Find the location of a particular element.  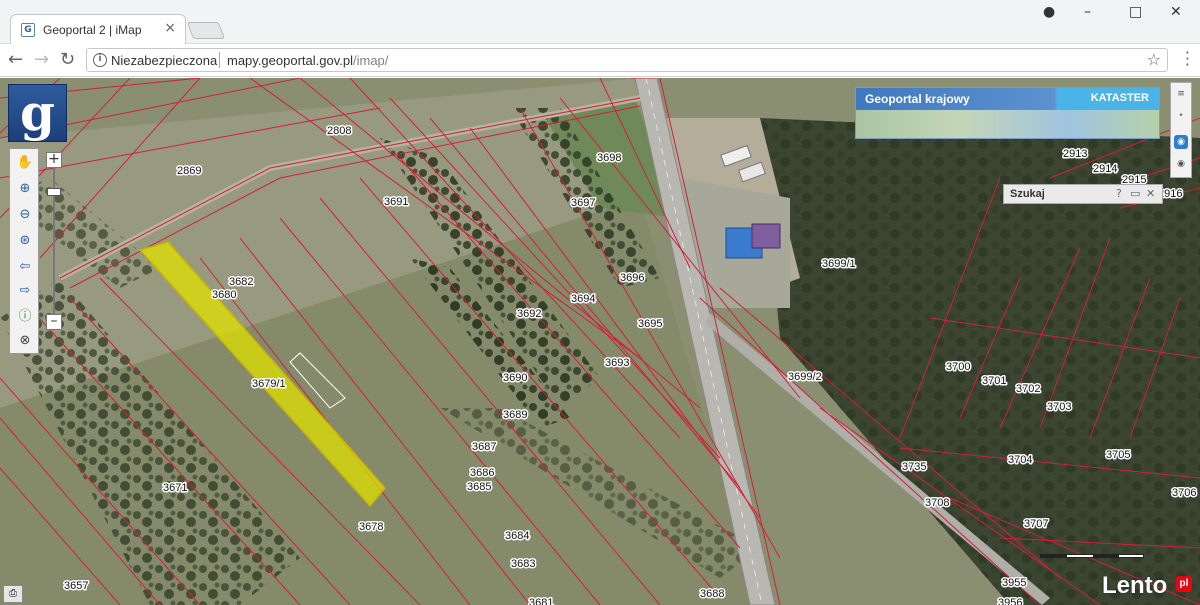

parcel-label: 3955 is located at coordinates (1014, 583).